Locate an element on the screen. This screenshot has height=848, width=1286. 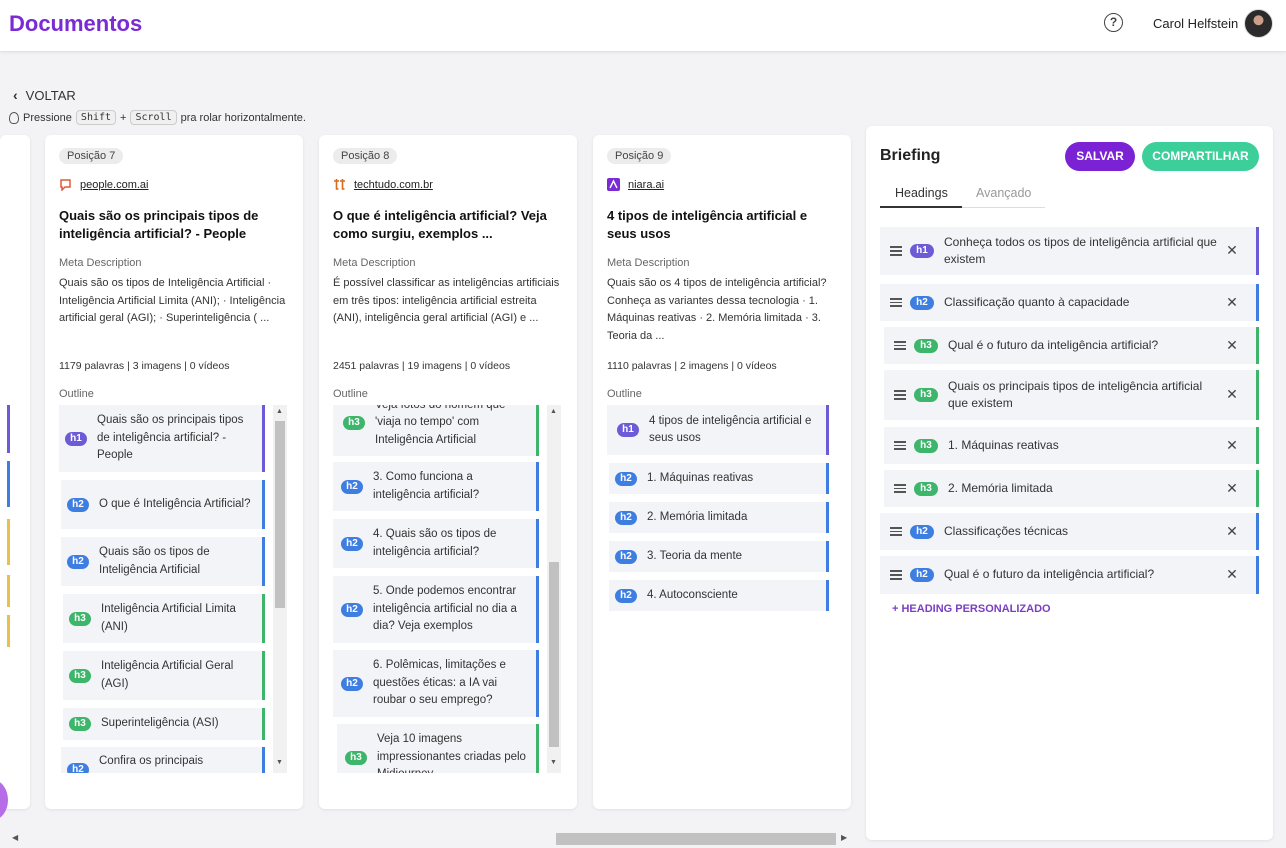
share-button: COMPARTILHAR is located at coordinates (1200, 156).